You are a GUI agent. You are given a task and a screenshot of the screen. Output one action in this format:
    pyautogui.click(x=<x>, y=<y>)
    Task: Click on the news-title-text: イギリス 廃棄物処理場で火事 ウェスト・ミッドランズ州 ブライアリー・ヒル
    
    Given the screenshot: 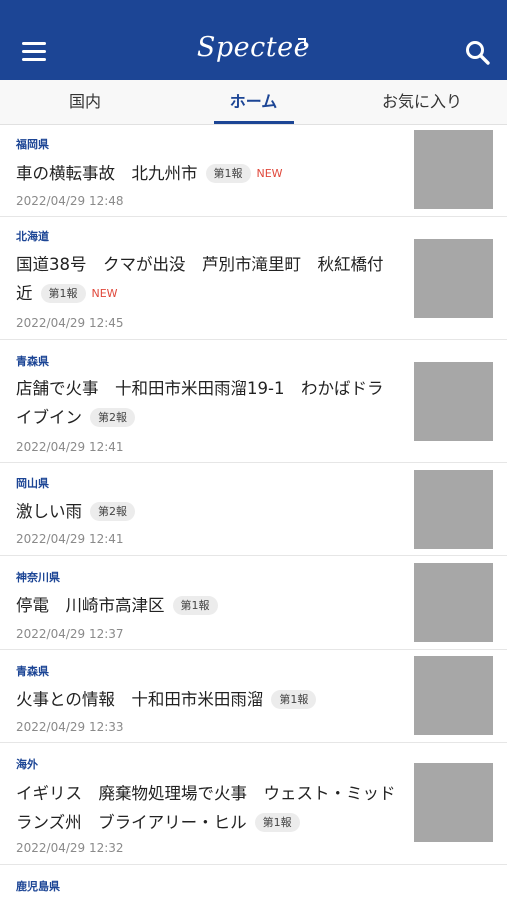 What is the action you would take?
    pyautogui.click(x=206, y=808)
    